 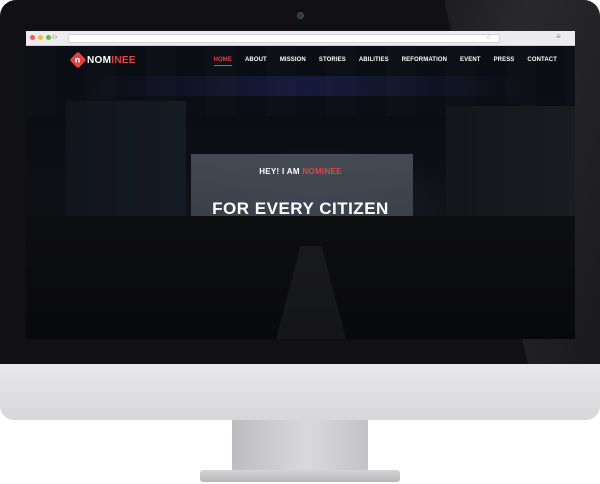 I want to click on nav-item-reformation: REFORMATION, so click(x=424, y=61).